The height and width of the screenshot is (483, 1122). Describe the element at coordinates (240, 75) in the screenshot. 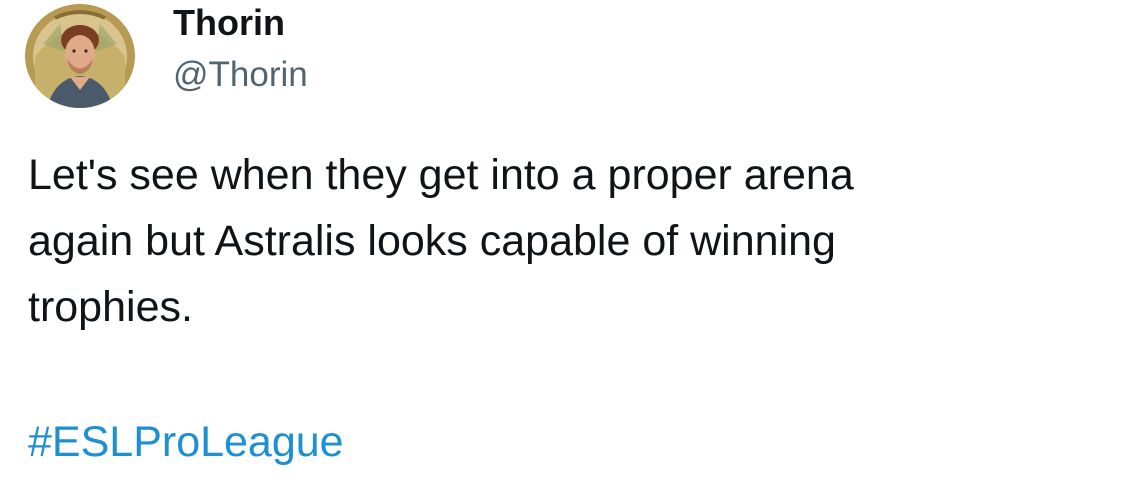

I see `author-handle: @Thorin` at that location.